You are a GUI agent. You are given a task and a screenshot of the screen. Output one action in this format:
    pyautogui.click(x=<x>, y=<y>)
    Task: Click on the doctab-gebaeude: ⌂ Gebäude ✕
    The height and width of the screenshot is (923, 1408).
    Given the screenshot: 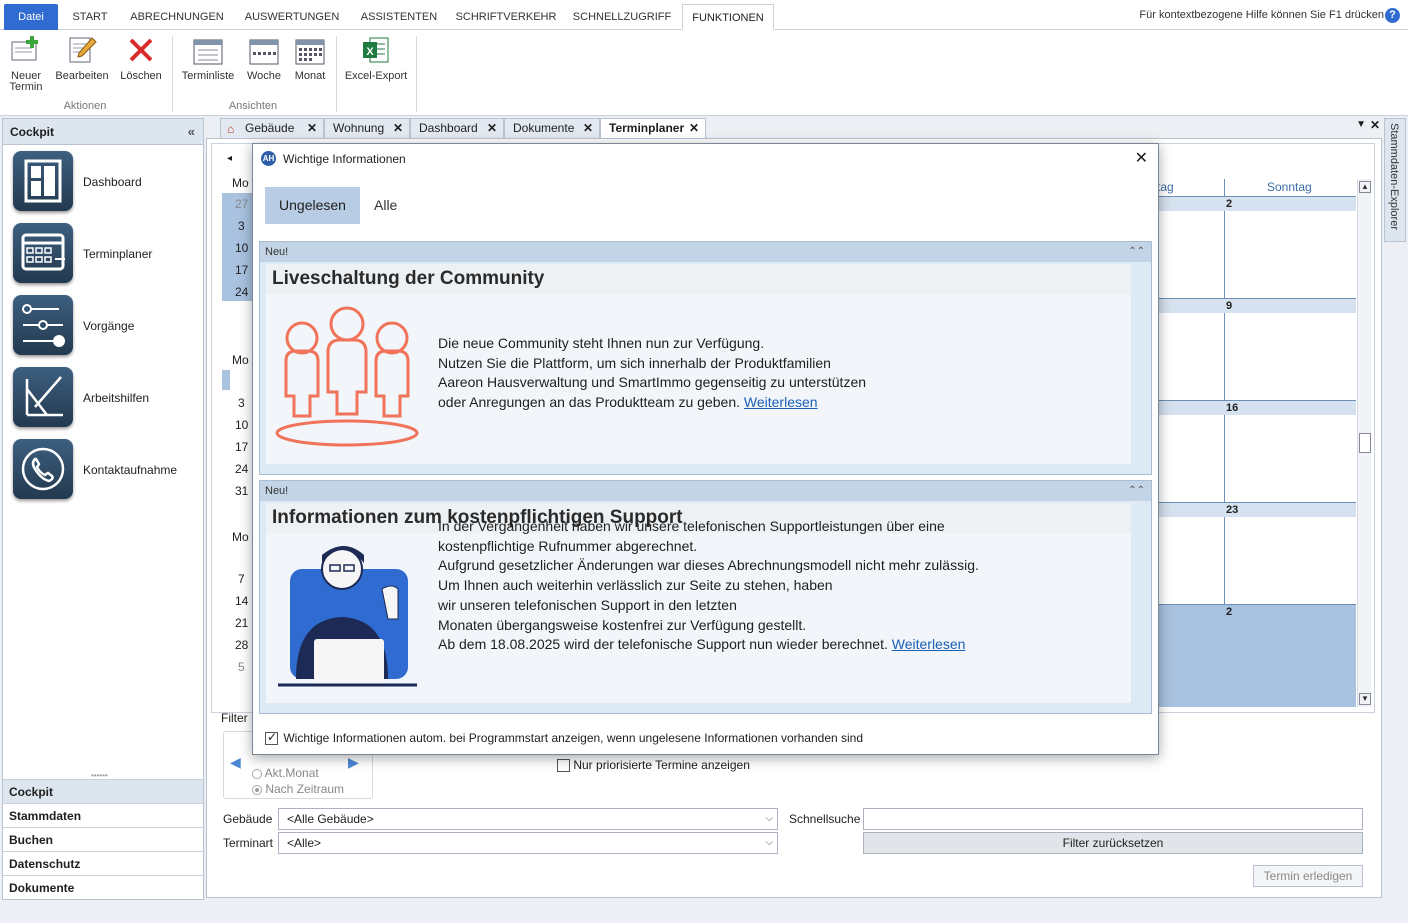 What is the action you would take?
    pyautogui.click(x=272, y=128)
    